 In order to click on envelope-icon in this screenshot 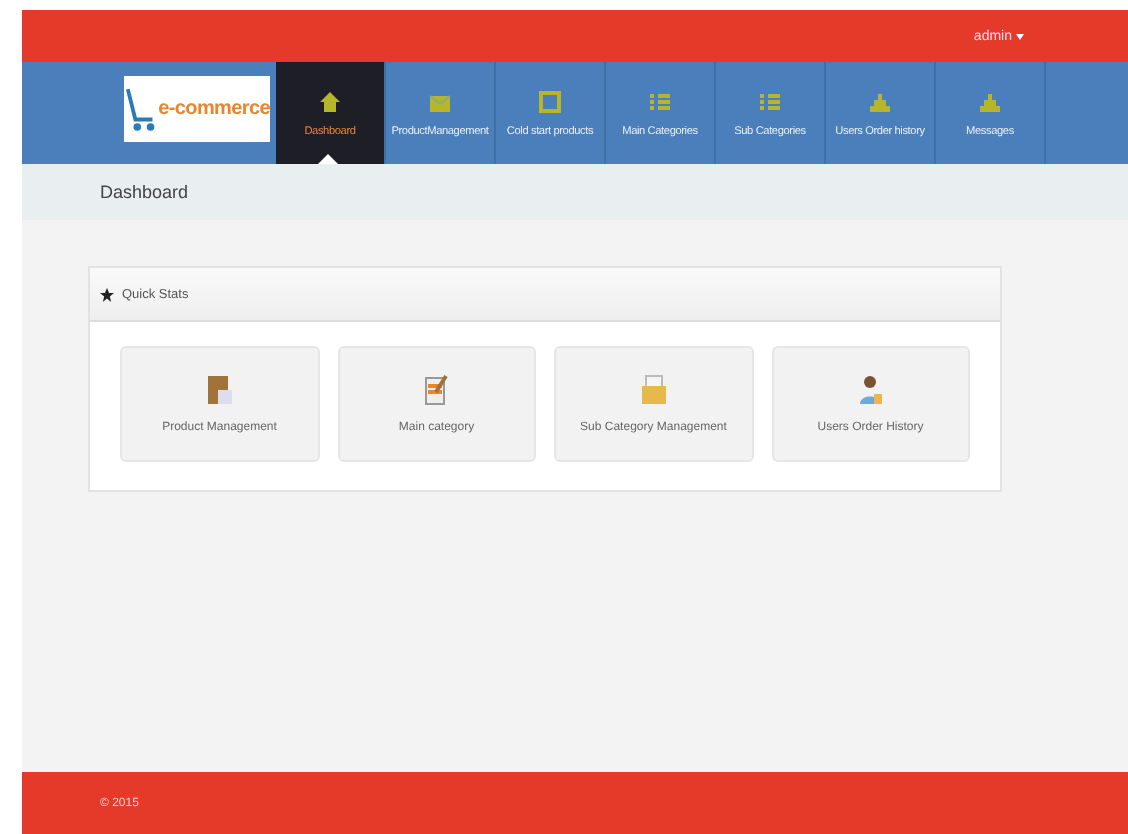, I will do `click(440, 101)`.